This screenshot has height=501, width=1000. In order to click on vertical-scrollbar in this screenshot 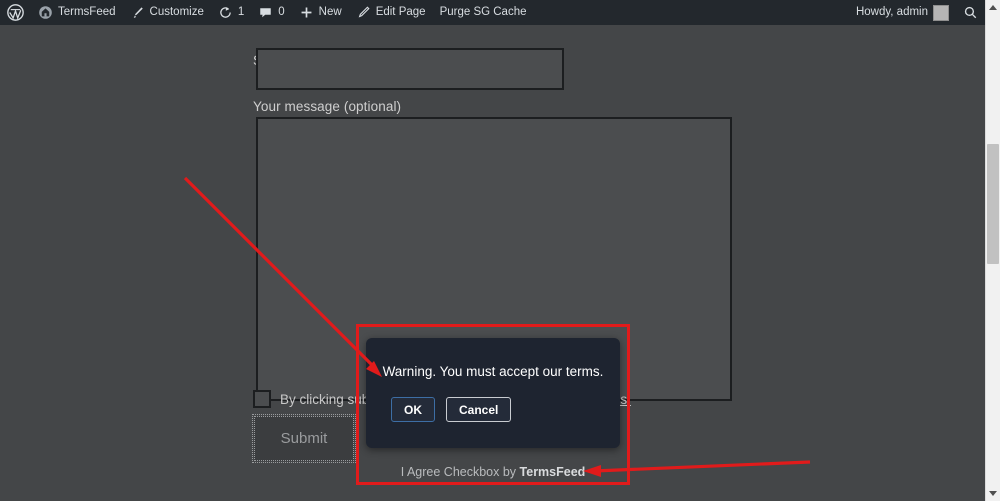, I will do `click(992, 250)`.